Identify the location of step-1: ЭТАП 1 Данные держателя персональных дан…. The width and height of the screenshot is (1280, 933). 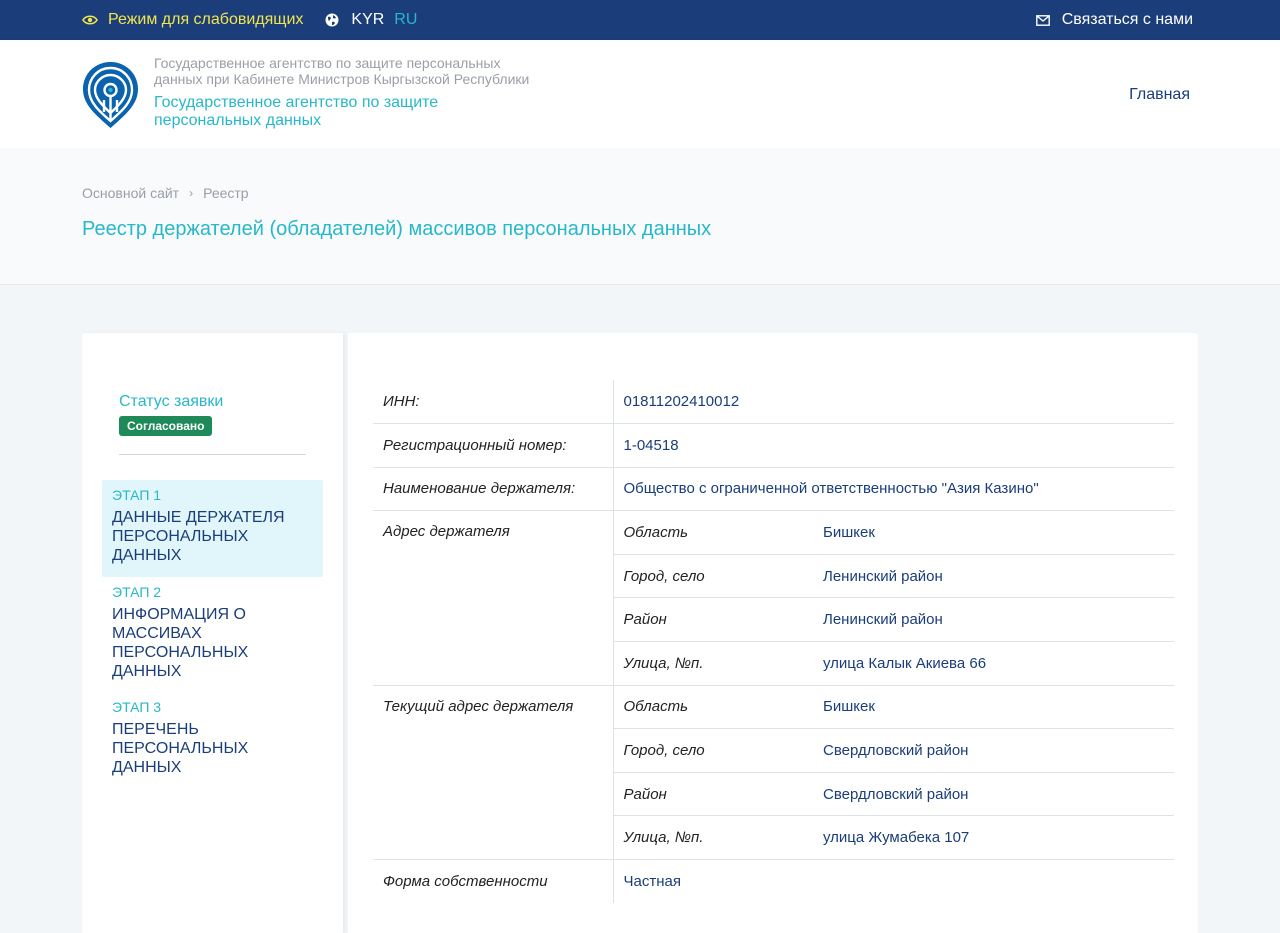
(212, 528).